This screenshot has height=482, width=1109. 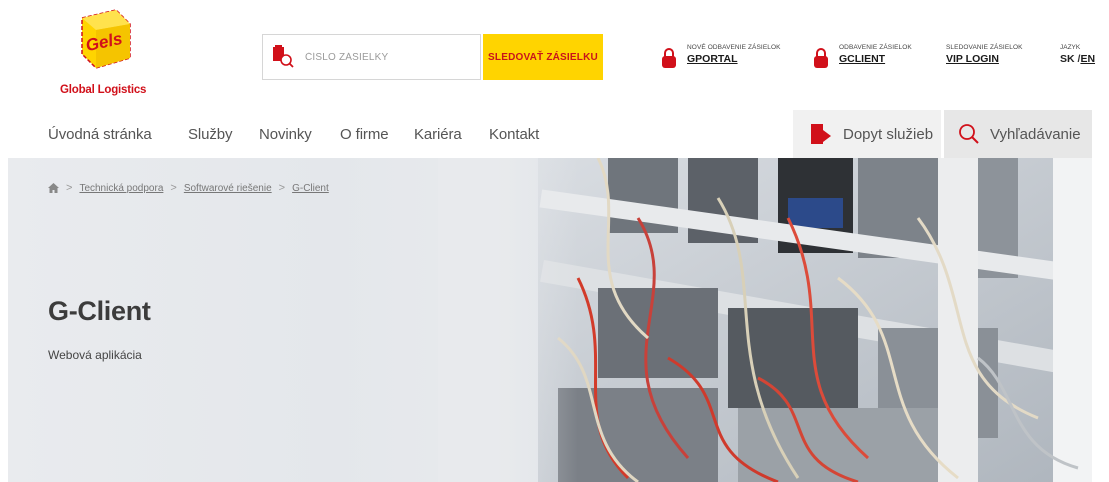 What do you see at coordinates (984, 47) in the screenshot?
I see `vip-caption: SLEDOVANIE ZÁSIELOK` at bounding box center [984, 47].